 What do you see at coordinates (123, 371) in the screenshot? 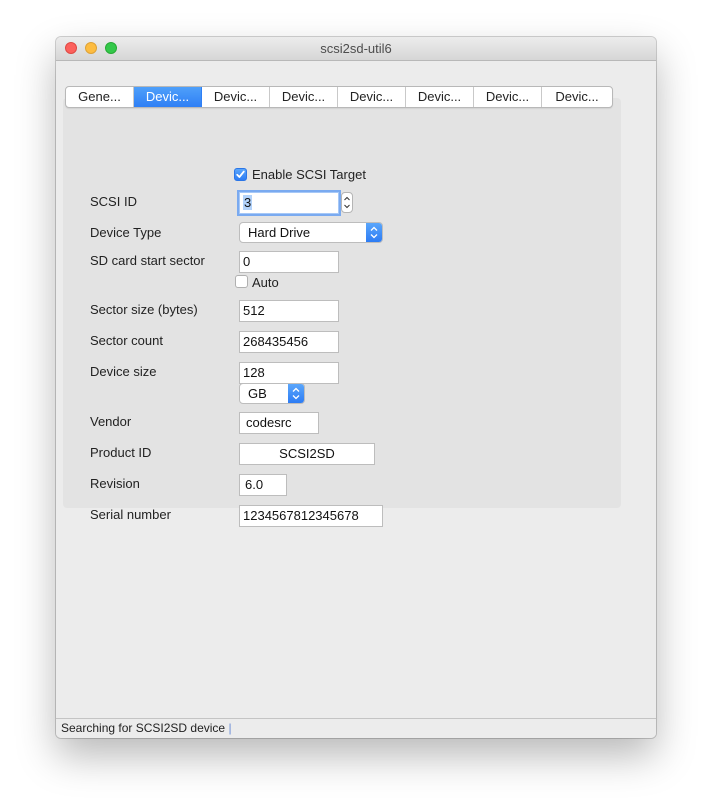
I see `device-size-label: Device size` at bounding box center [123, 371].